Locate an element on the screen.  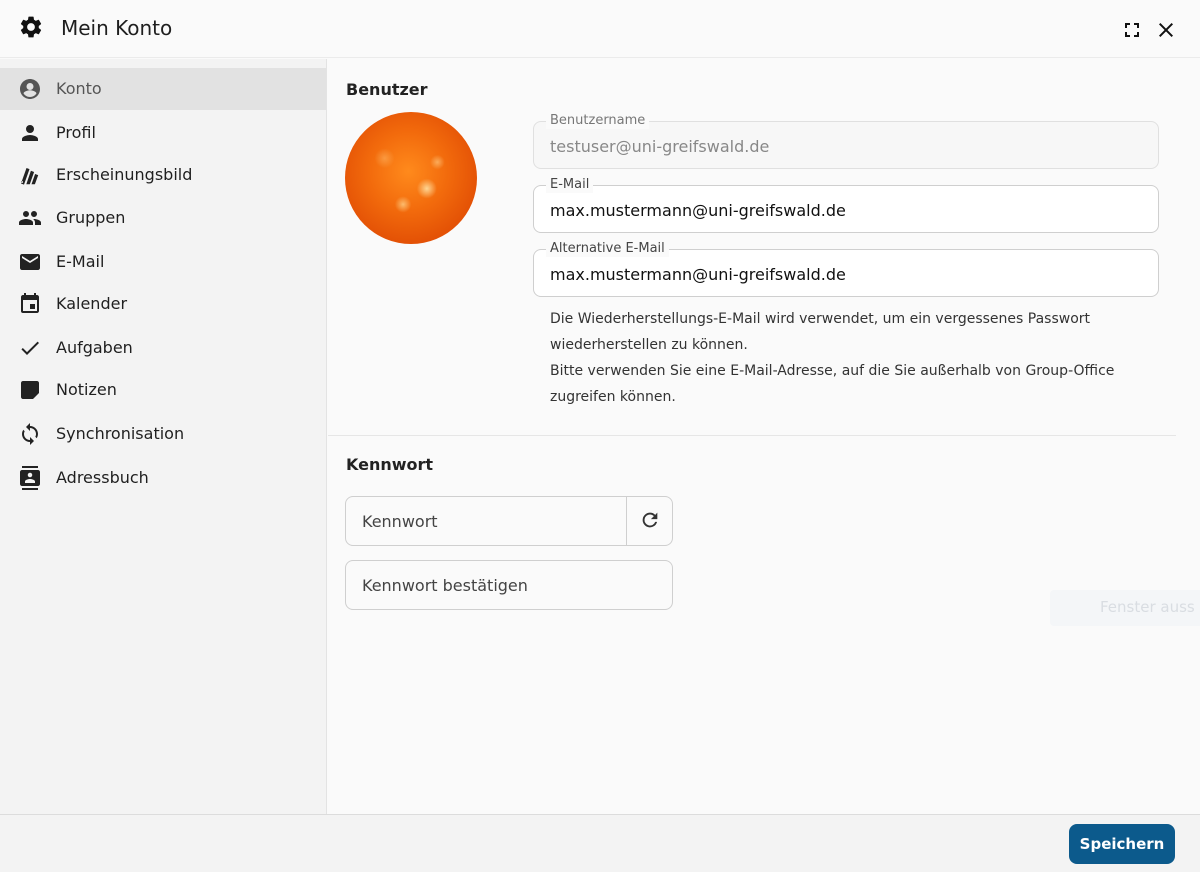
sidebar-item-label: Profil is located at coordinates (76, 132).